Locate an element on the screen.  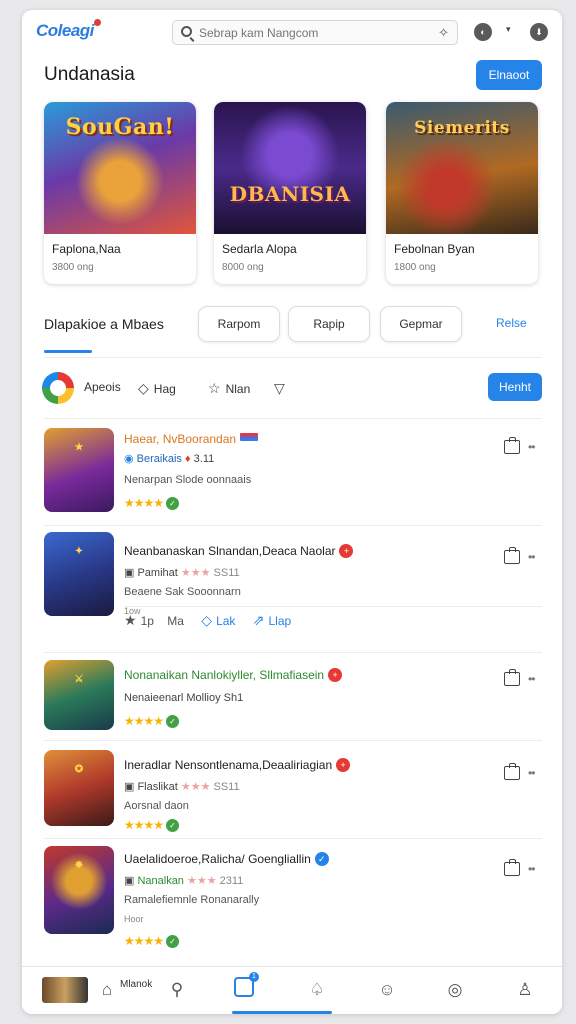
people-icon: ☺ is located at coordinates (387, 990).